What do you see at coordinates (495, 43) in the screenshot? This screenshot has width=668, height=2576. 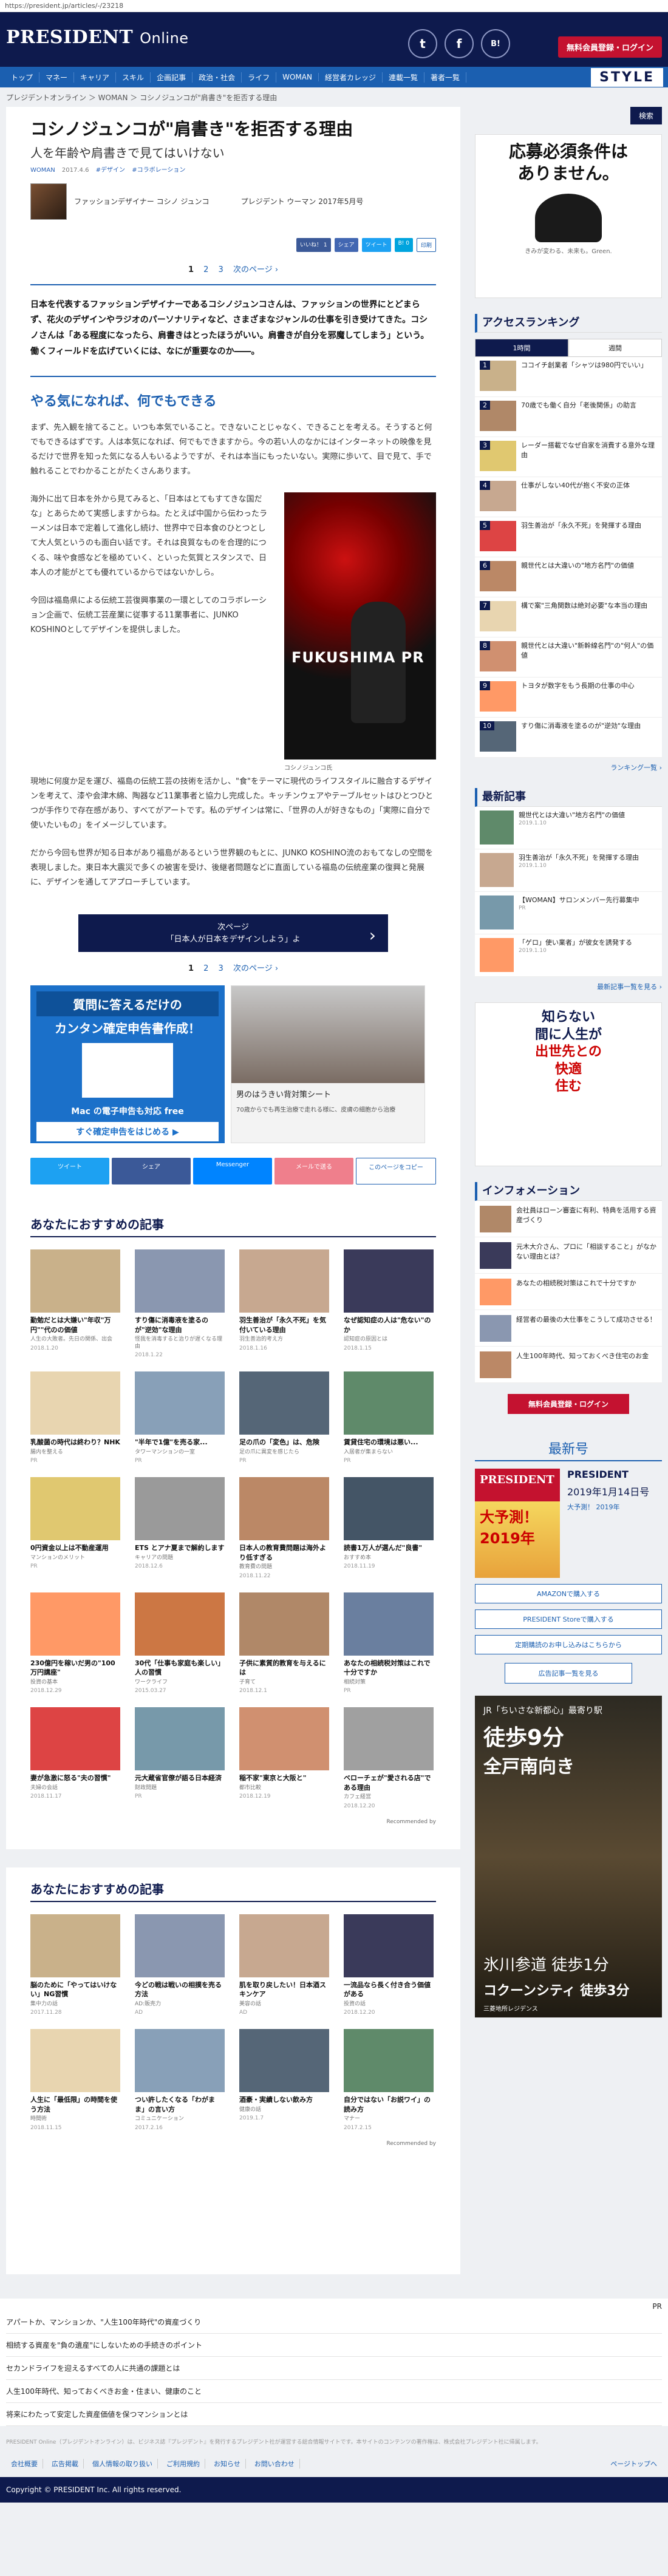 I see `hatena-icon: B!` at bounding box center [495, 43].